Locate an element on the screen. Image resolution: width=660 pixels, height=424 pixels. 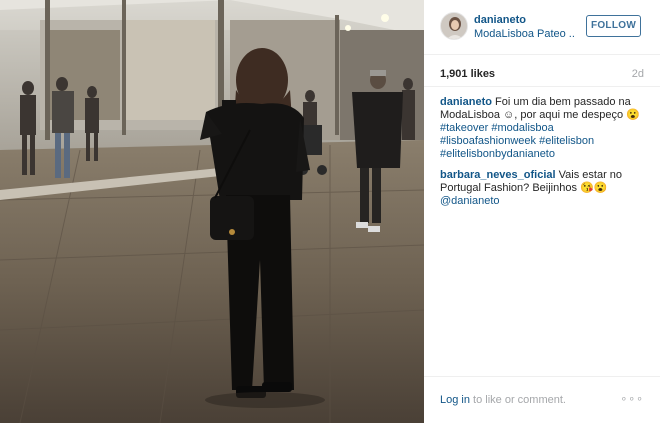
login-link: Log in is located at coordinates (455, 400).